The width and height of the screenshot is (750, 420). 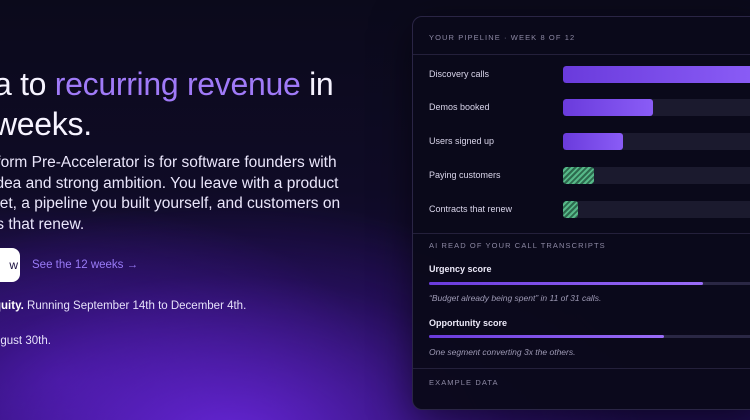 What do you see at coordinates (566, 283) in the screenshot?
I see `urgency-score-fill` at bounding box center [566, 283].